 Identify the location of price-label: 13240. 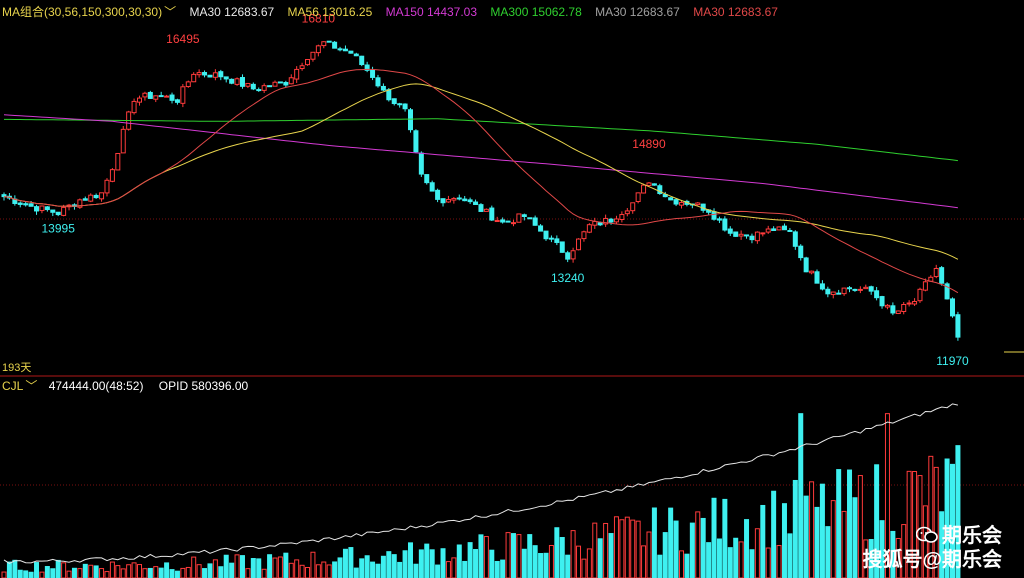
(568, 278).